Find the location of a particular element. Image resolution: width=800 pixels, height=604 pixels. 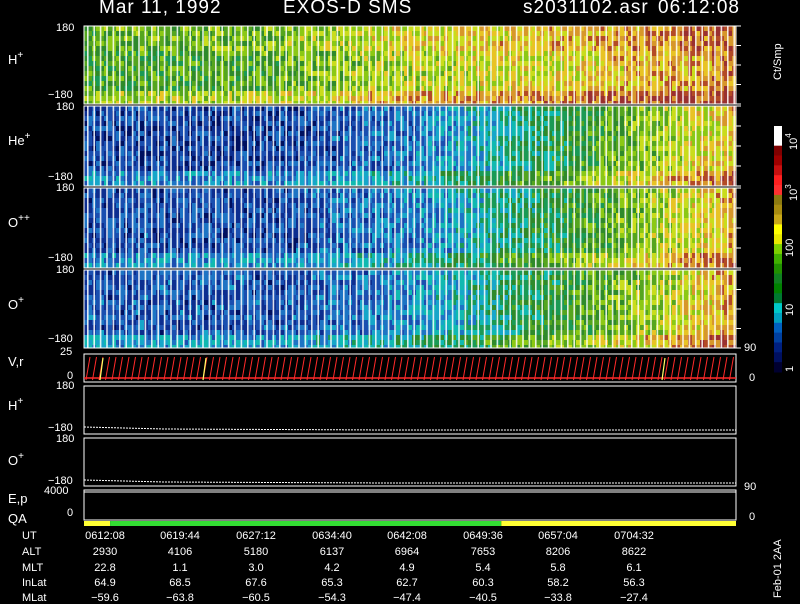

tick-oline-max: 180 is located at coordinates (65, 439).